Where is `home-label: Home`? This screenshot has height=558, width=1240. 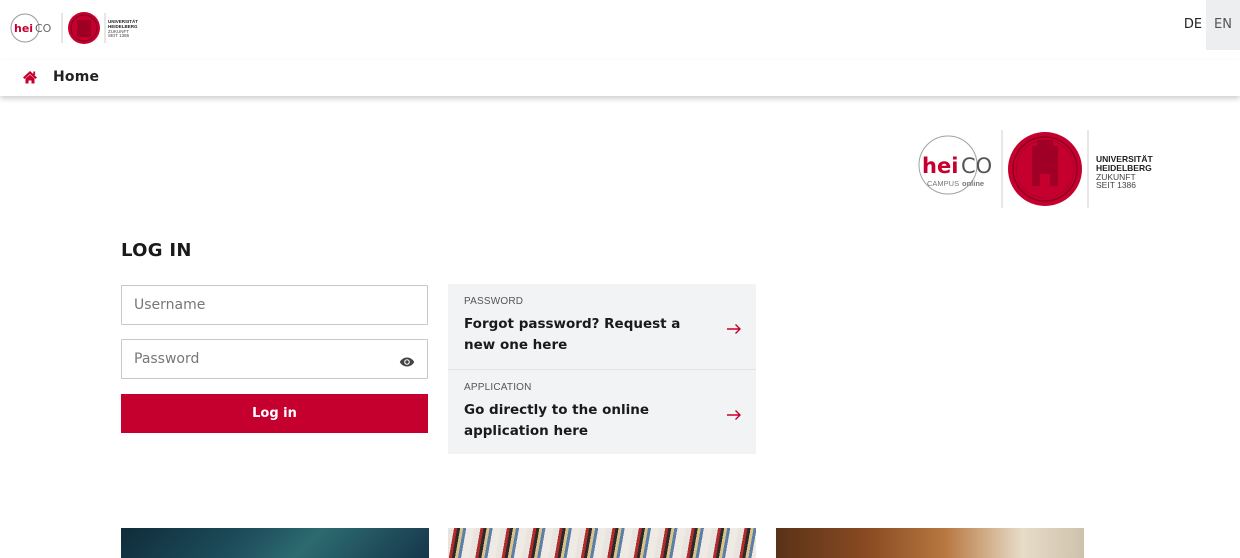 home-label: Home is located at coordinates (76, 77).